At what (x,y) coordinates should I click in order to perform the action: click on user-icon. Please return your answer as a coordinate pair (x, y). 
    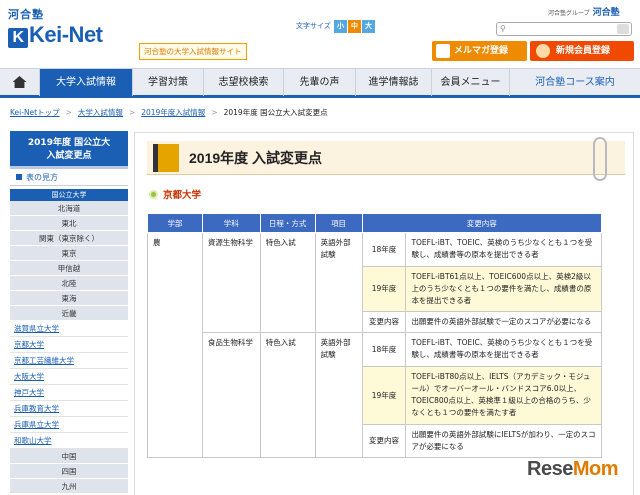
    Looking at the image, I should click on (543, 51).